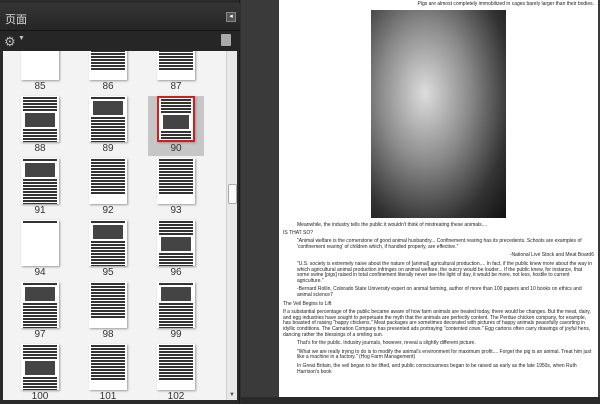 This screenshot has height=404, width=600. What do you see at coordinates (120, 17) in the screenshot?
I see `panel-header: 页面 ◂` at bounding box center [120, 17].